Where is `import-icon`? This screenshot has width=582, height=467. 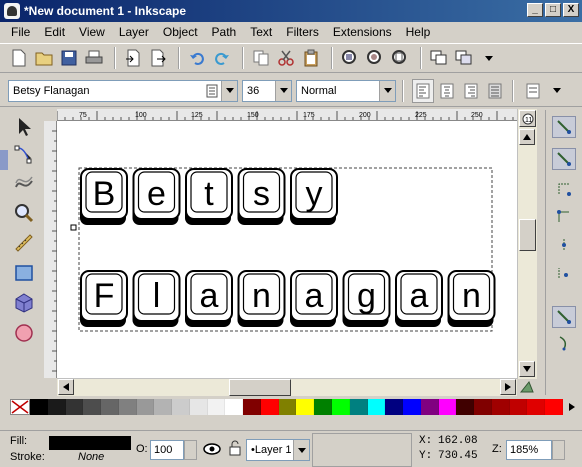 import-icon is located at coordinates (133, 58).